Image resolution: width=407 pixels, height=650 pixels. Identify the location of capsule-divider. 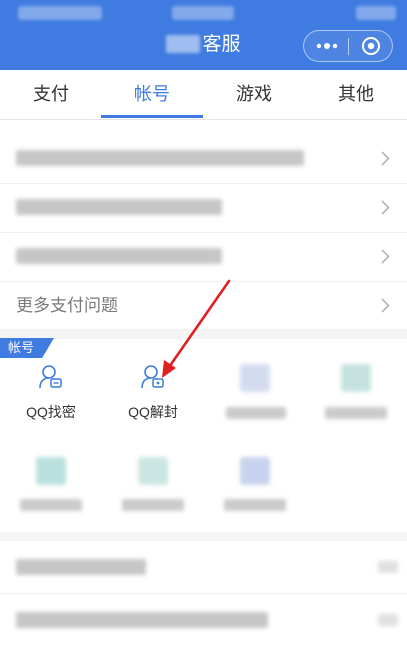
(348, 46).